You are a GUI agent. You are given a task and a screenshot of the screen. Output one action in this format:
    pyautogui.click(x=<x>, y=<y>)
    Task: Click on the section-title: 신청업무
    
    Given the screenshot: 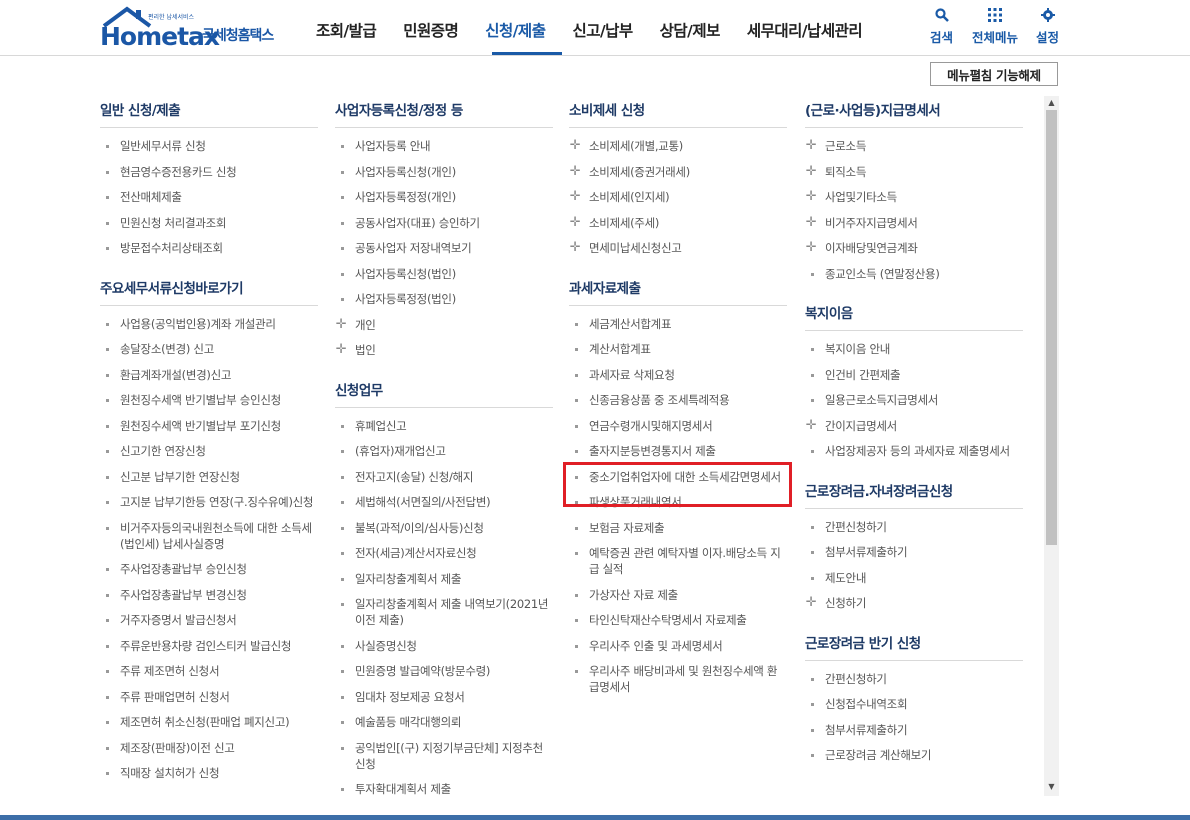 What is the action you would take?
    pyautogui.click(x=444, y=388)
    